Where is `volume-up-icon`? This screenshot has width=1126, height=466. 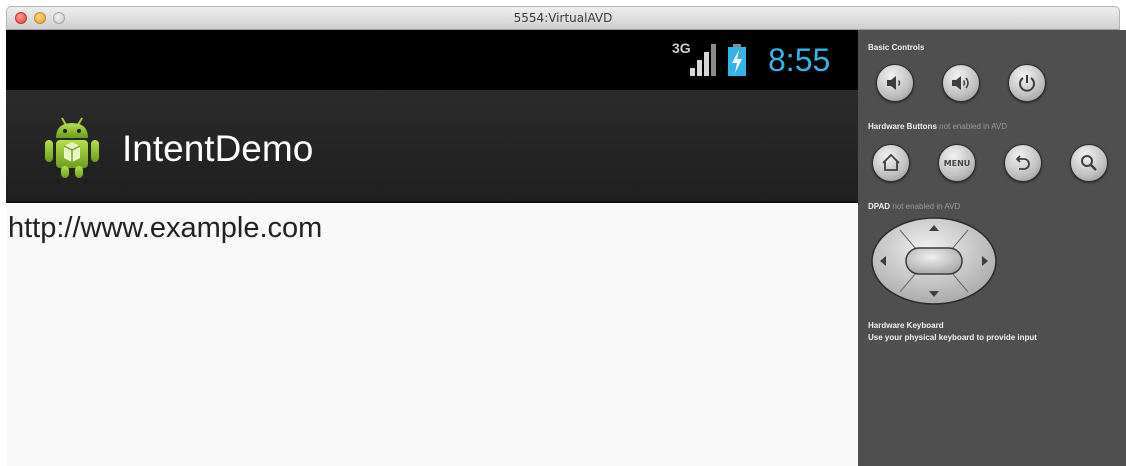 volume-up-icon is located at coordinates (960, 83).